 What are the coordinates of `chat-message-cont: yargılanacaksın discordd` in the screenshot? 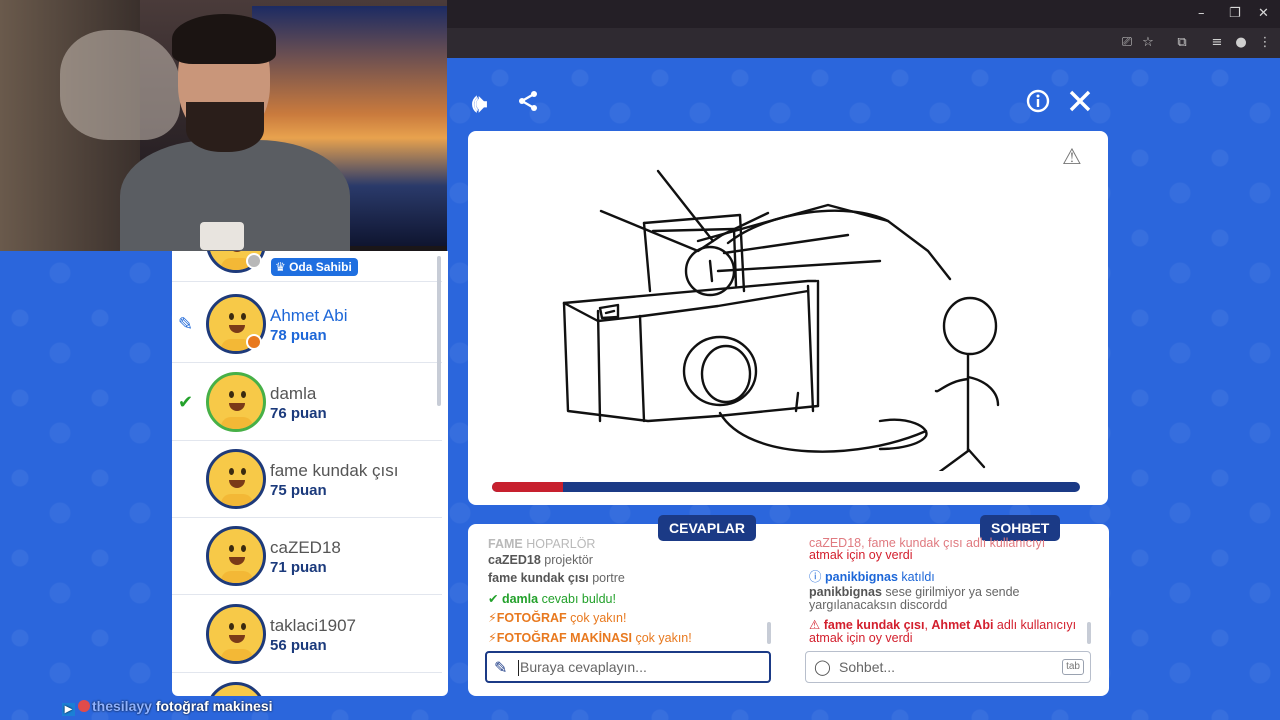 It's located at (878, 605).